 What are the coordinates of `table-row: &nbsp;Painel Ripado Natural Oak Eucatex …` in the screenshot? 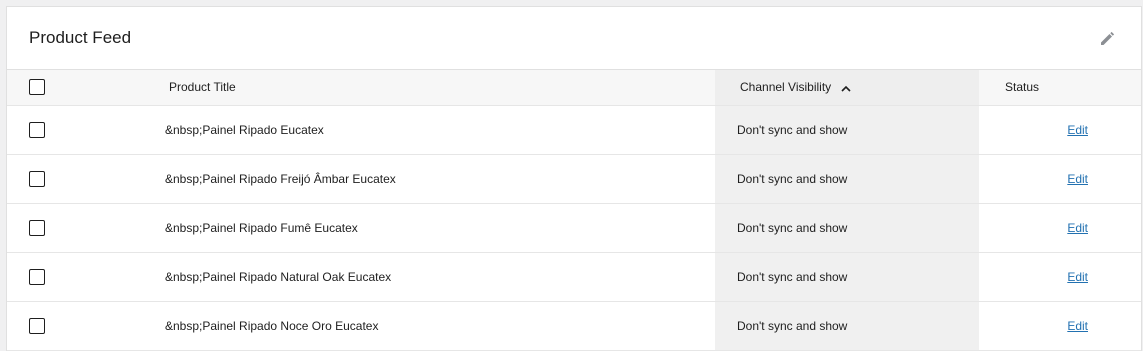 It's located at (574, 277).